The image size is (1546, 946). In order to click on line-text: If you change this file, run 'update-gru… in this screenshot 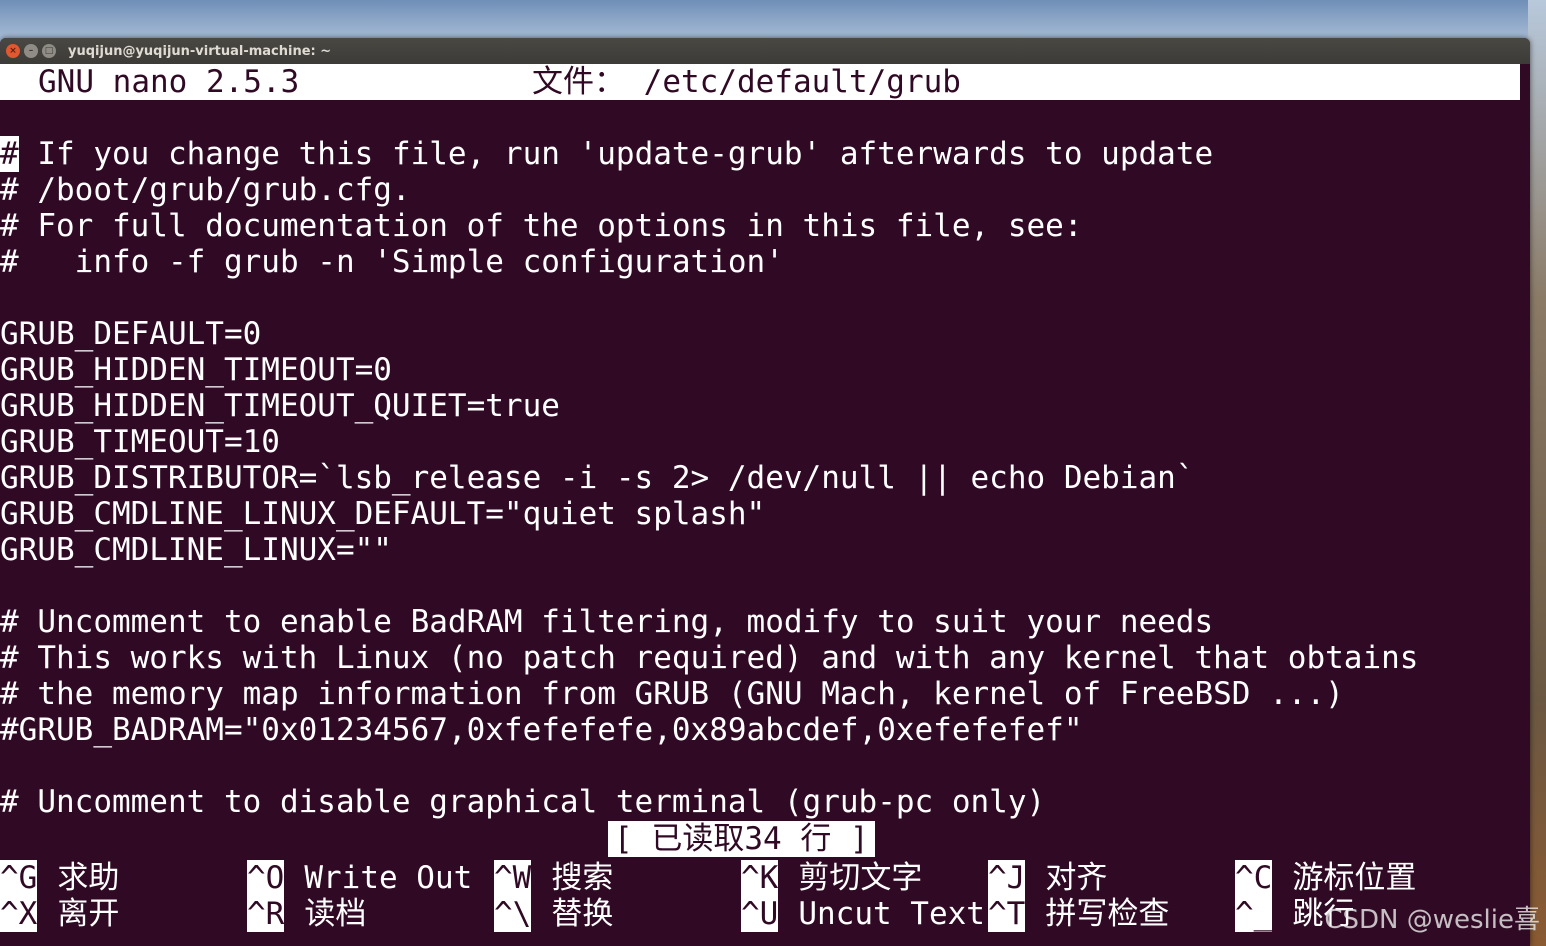, I will do `click(616, 154)`.